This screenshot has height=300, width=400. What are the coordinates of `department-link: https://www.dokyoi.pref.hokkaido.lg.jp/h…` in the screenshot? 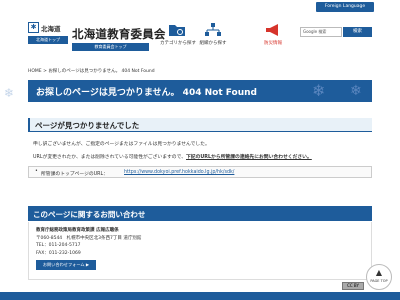 It's located at (179, 172).